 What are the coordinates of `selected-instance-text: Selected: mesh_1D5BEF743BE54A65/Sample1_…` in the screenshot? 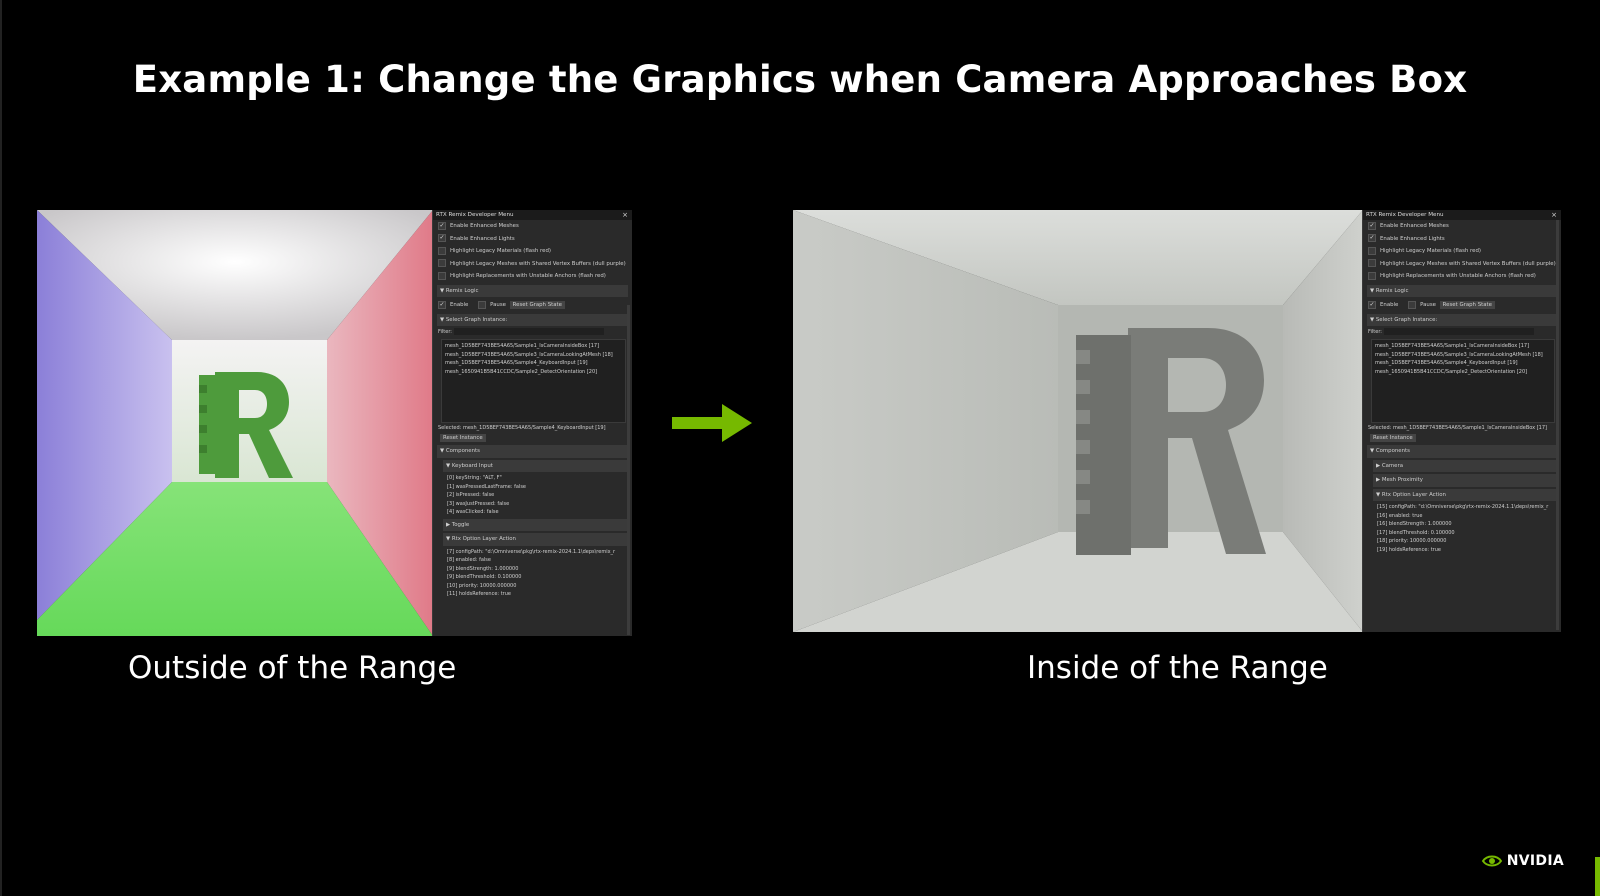 It's located at (1457, 428).